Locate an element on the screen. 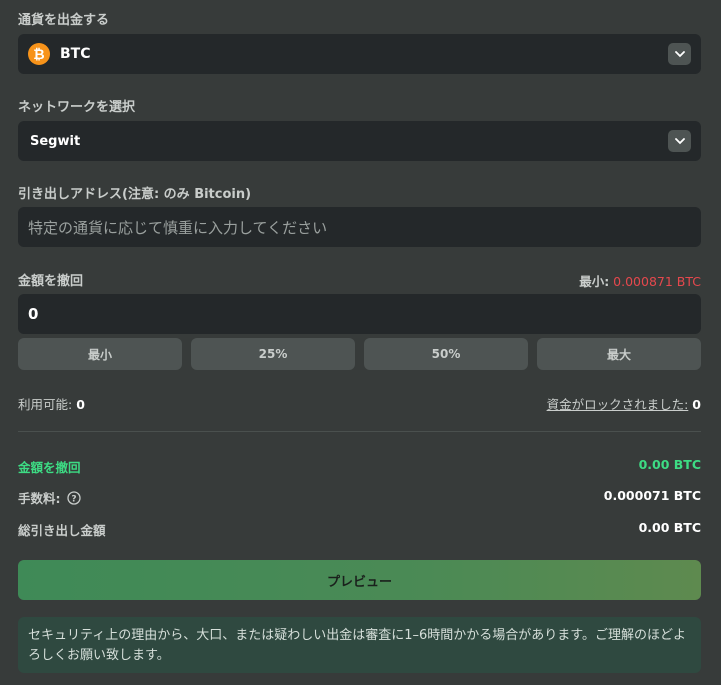  locked-funds-link: 資金がロックされました: is located at coordinates (618, 404).